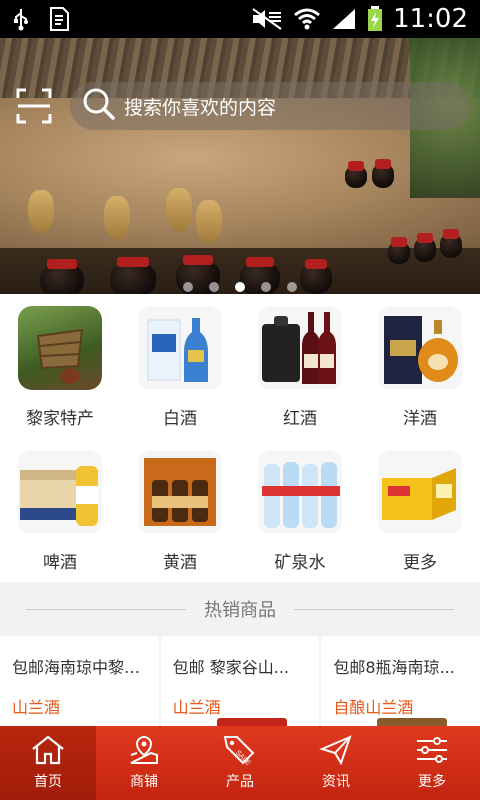 The width and height of the screenshot is (480, 800). I want to click on red-wine-image, so click(300, 348).